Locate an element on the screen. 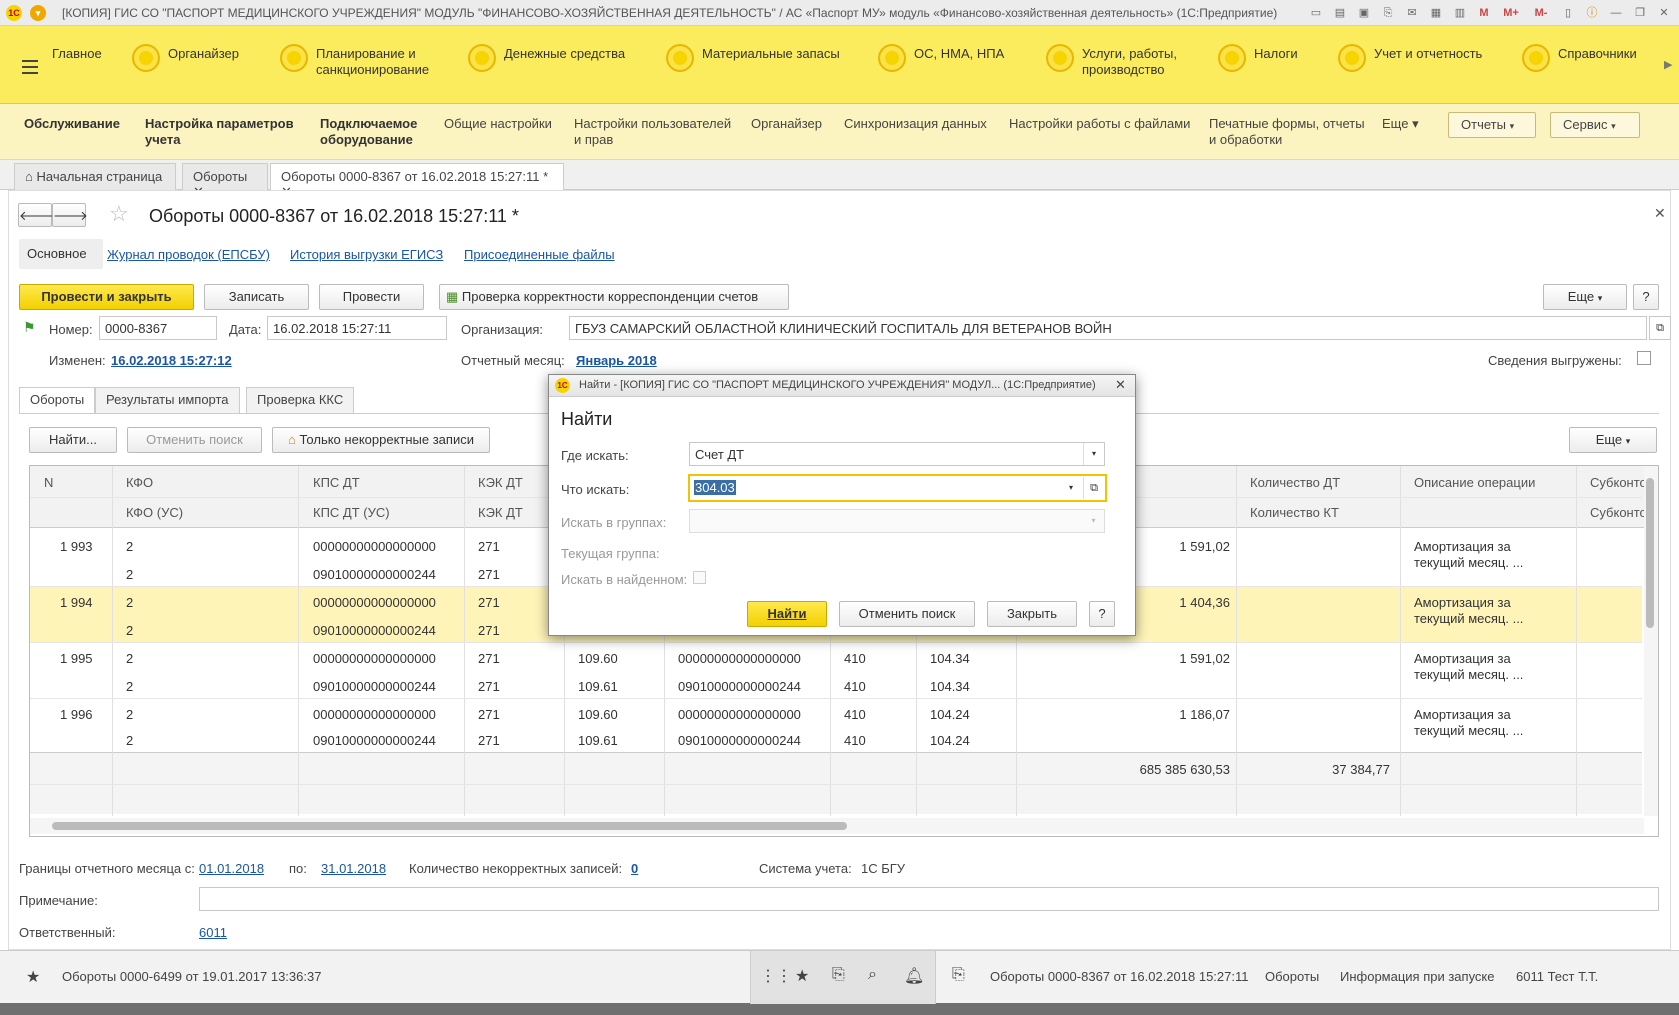 This screenshot has width=1679, height=1015. section-money: Денежные средства is located at coordinates (546, 58).